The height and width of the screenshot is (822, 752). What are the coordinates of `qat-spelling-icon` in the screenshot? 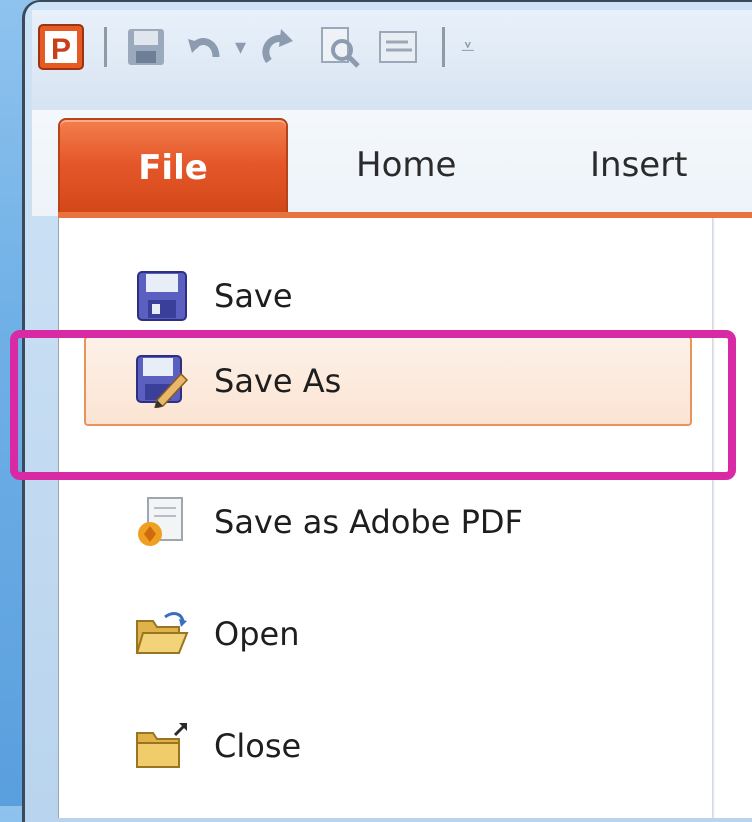 It's located at (399, 47).